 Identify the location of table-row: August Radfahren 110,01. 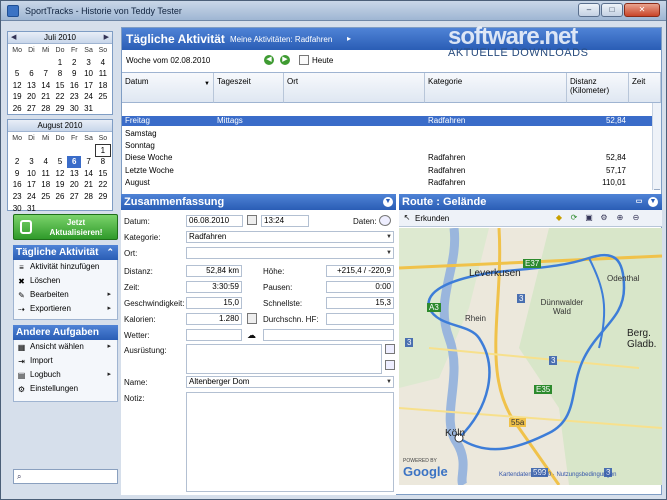
(387, 183).